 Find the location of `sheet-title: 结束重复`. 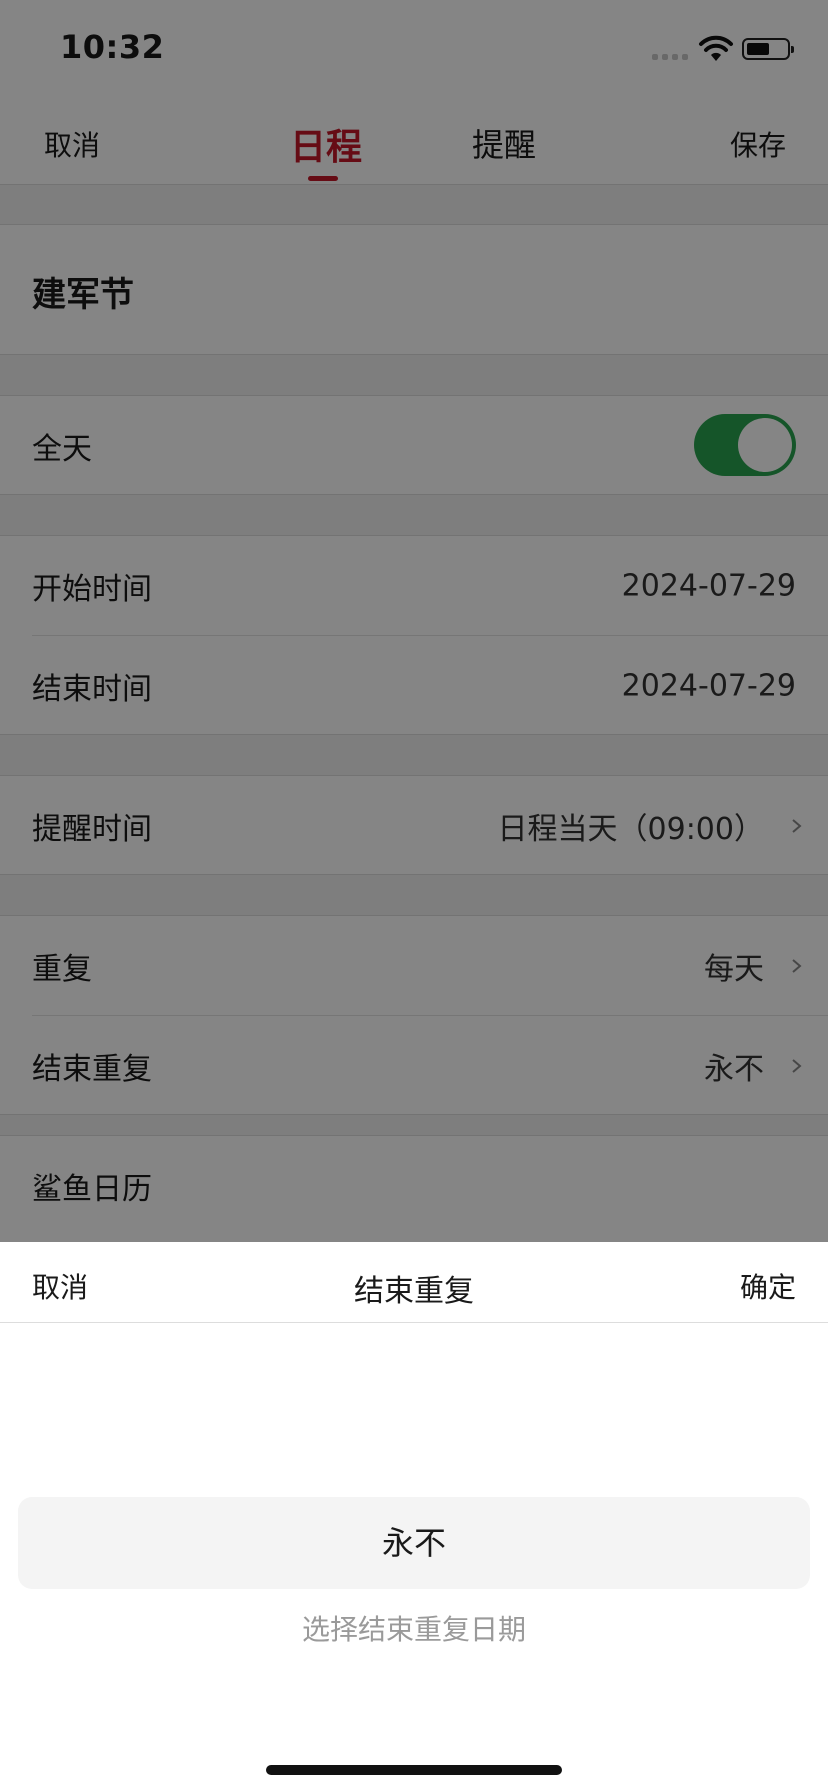

sheet-title: 结束重复 is located at coordinates (414, 1291).